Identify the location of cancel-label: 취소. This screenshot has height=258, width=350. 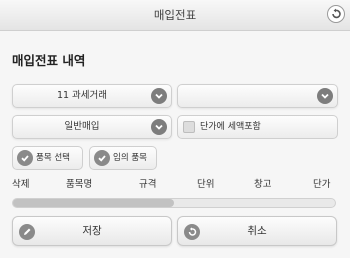
(257, 231).